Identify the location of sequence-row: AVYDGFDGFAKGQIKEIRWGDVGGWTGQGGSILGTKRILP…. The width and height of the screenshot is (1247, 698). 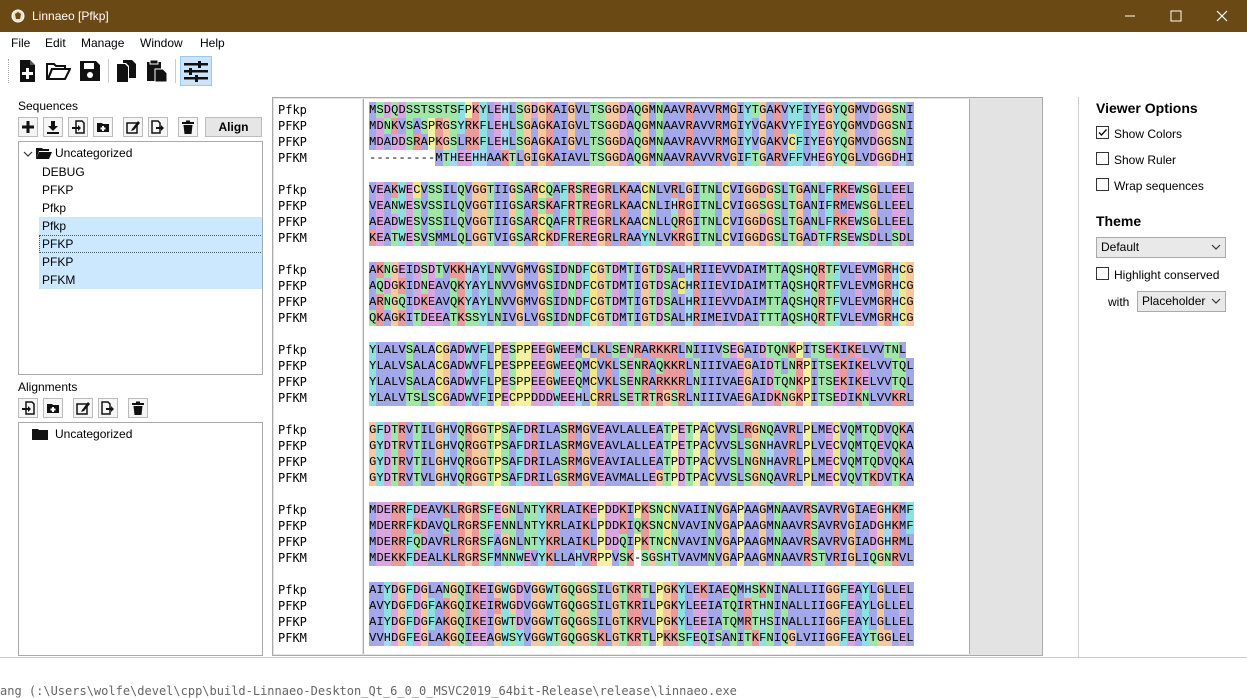
(641, 606).